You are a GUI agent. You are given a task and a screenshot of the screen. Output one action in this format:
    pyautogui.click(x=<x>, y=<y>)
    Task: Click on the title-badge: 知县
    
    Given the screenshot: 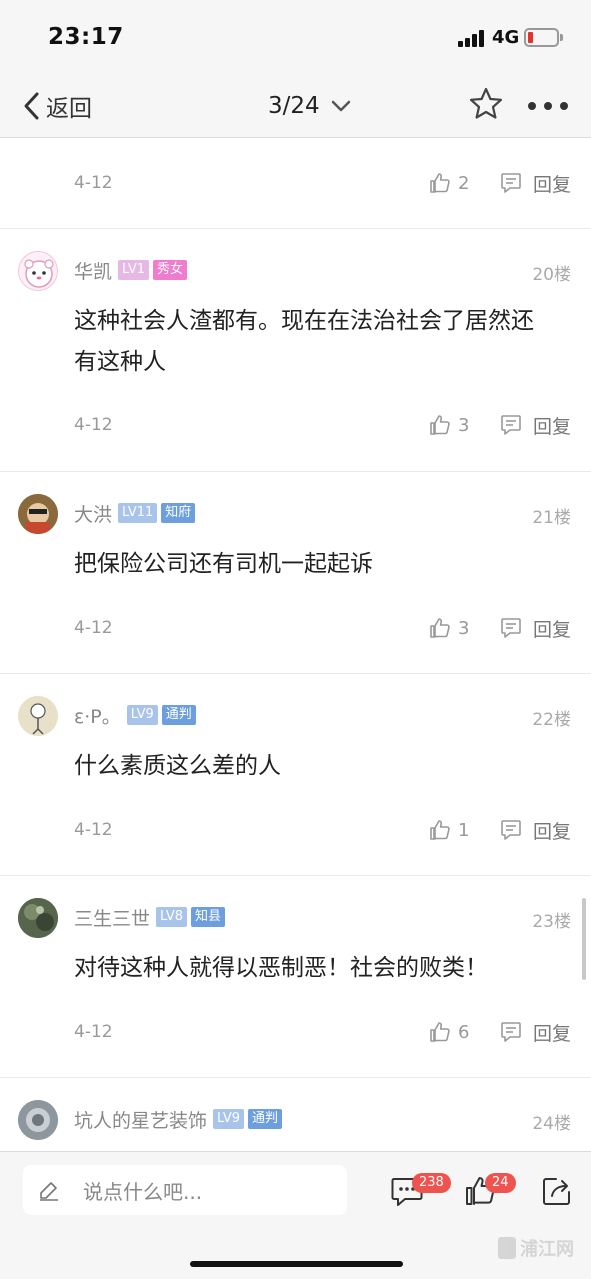 What is the action you would take?
    pyautogui.click(x=208, y=917)
    